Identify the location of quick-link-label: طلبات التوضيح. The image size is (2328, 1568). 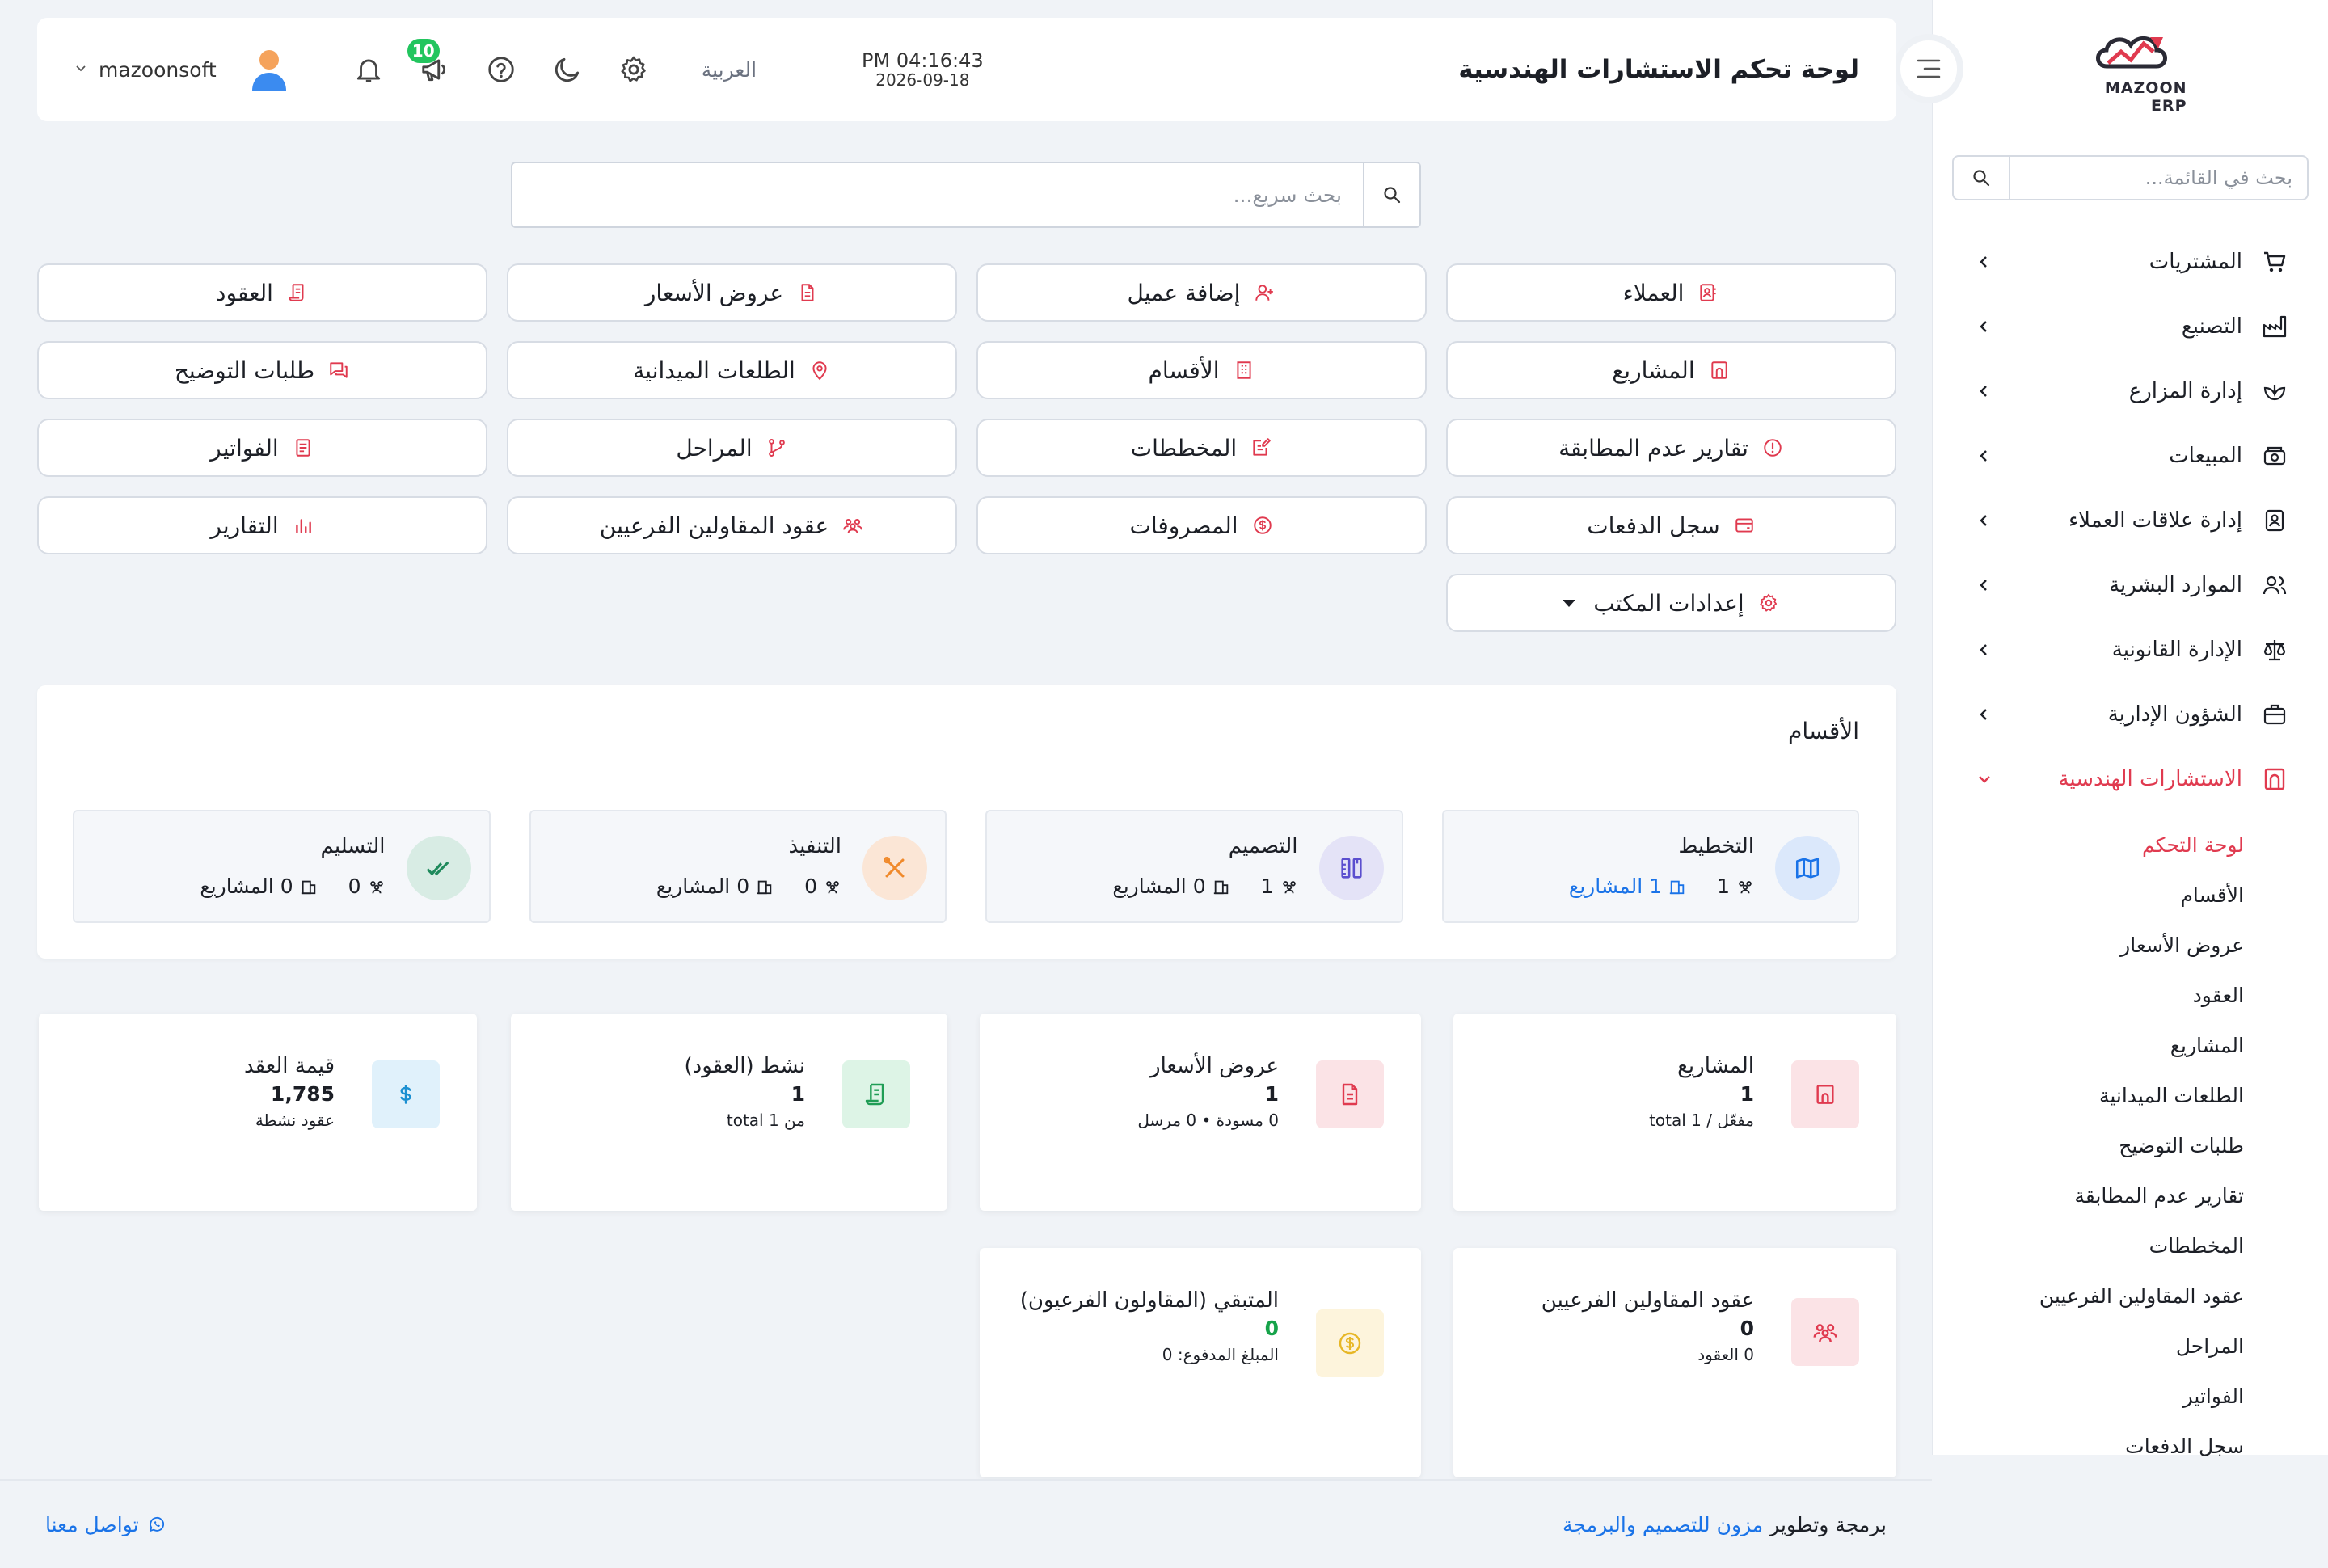
(244, 370).